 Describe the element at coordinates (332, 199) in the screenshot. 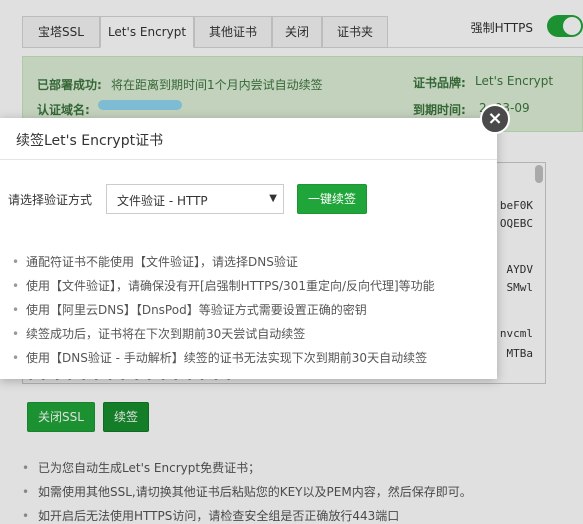

I see `one-click-renew-button: 一键续签` at that location.